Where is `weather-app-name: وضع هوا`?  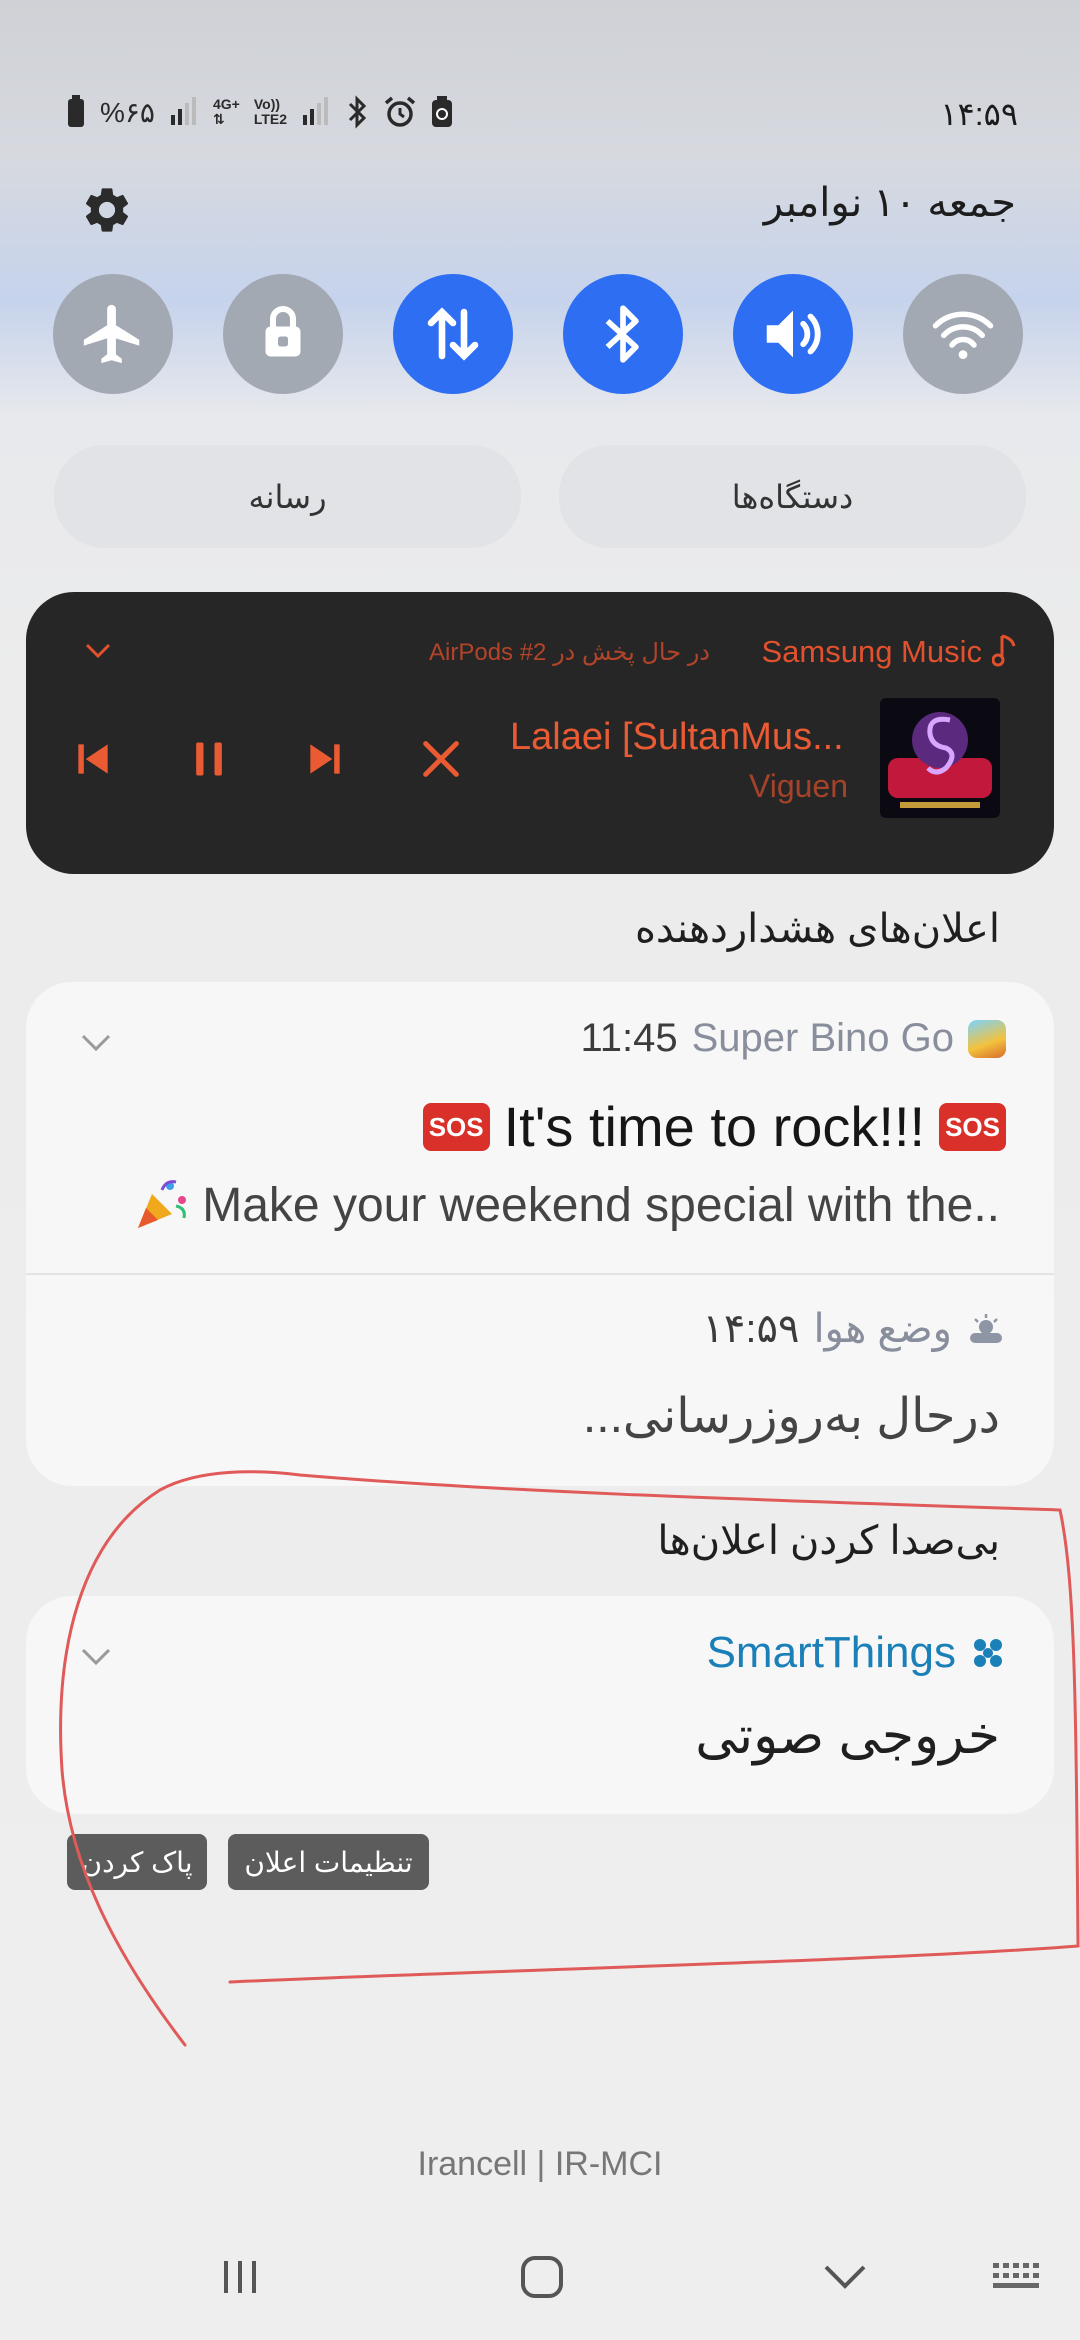
weather-app-name: وضع هوا is located at coordinates (882, 1329).